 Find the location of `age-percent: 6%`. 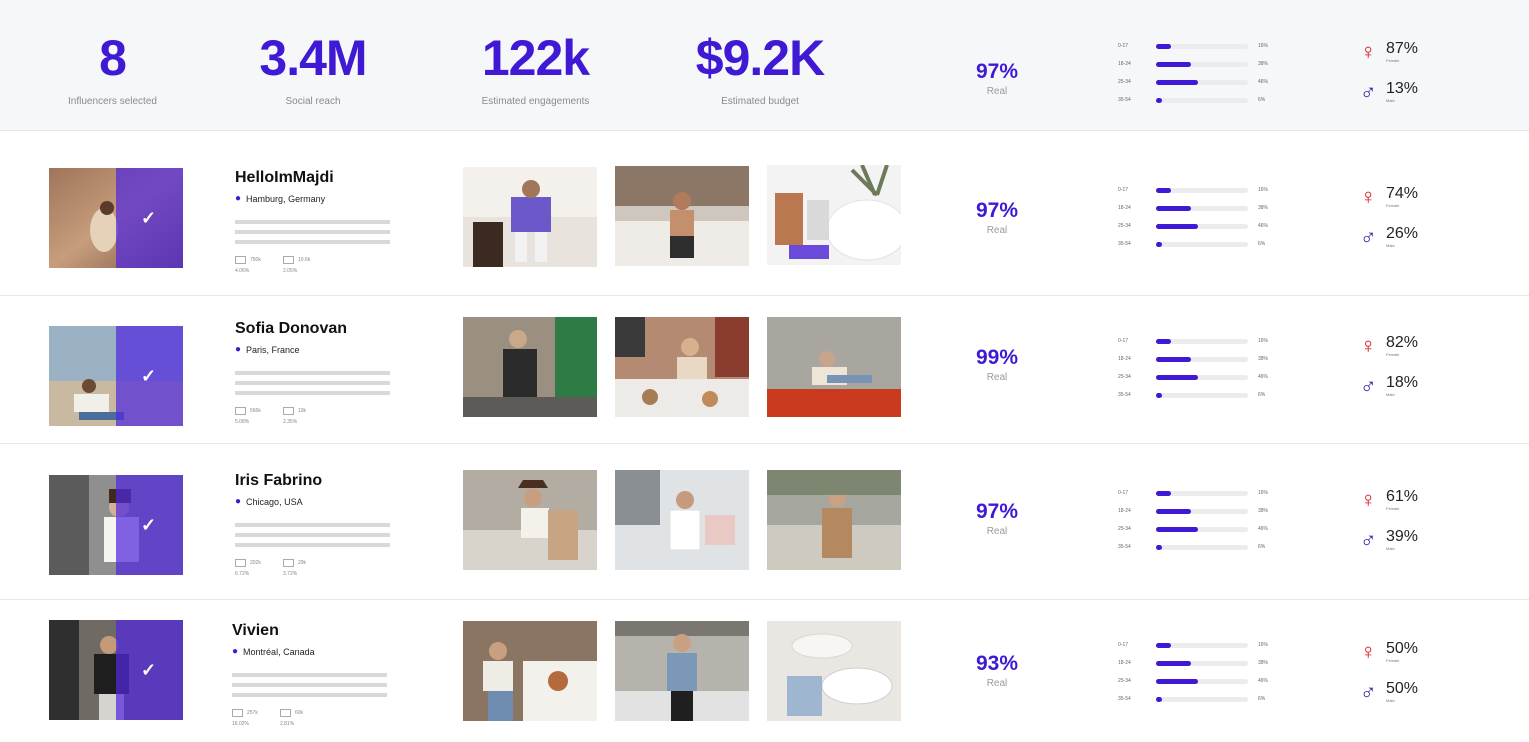

age-percent: 6% is located at coordinates (1262, 547).